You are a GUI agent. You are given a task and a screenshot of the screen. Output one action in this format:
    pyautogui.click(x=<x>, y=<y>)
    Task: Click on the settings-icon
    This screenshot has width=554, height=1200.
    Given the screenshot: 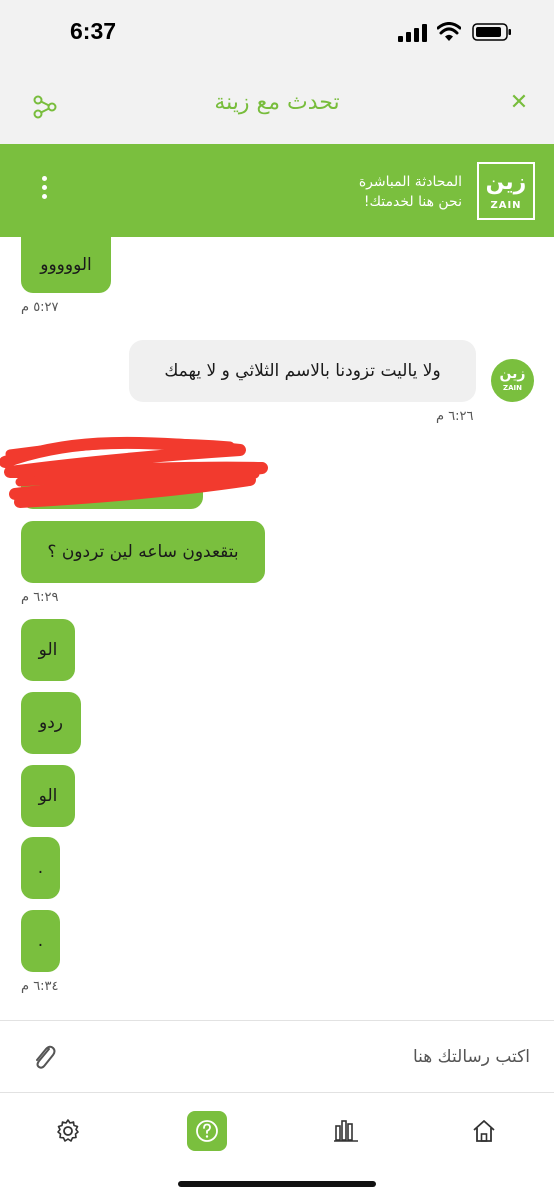 What is the action you would take?
    pyautogui.click(x=68, y=1131)
    